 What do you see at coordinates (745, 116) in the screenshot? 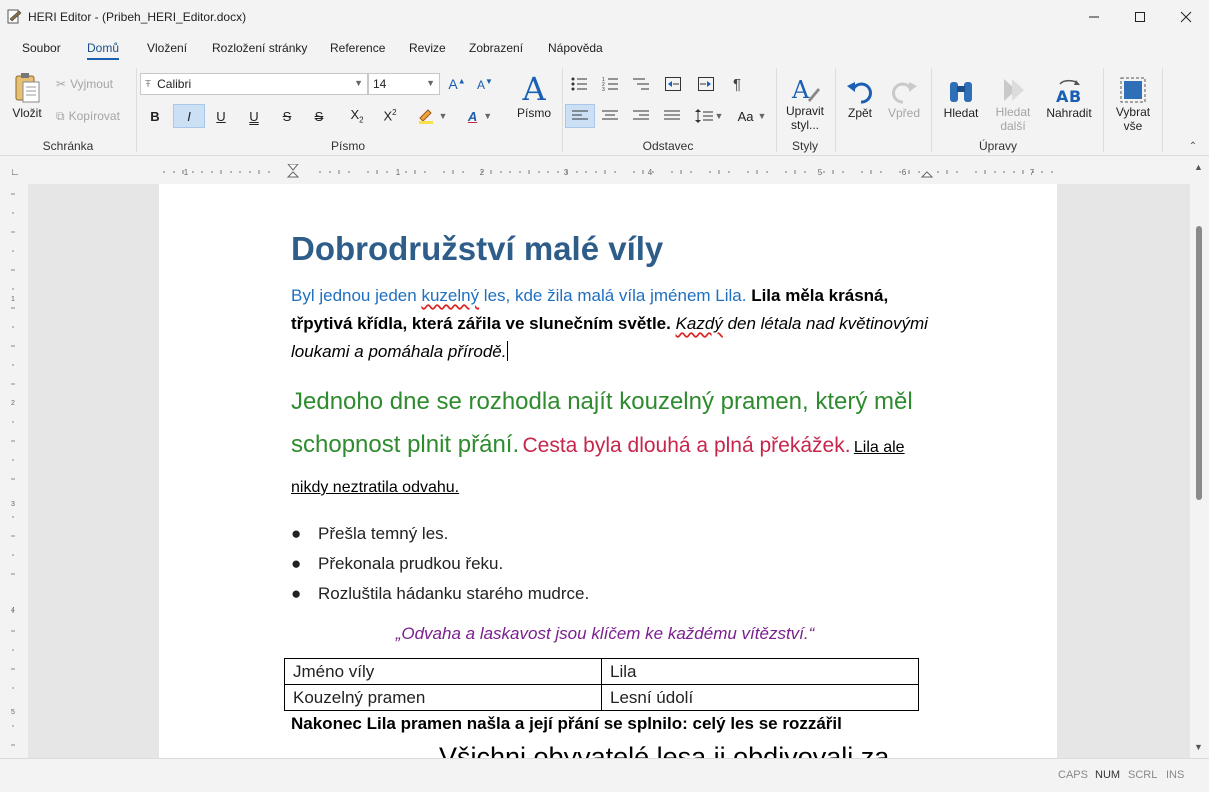
I see `change-case-label: Aa` at bounding box center [745, 116].